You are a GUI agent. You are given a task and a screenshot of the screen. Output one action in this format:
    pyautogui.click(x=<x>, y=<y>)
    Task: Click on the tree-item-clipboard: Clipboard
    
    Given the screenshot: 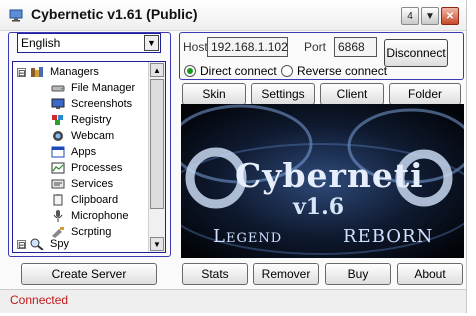 What is the action you would take?
    pyautogui.click(x=84, y=200)
    